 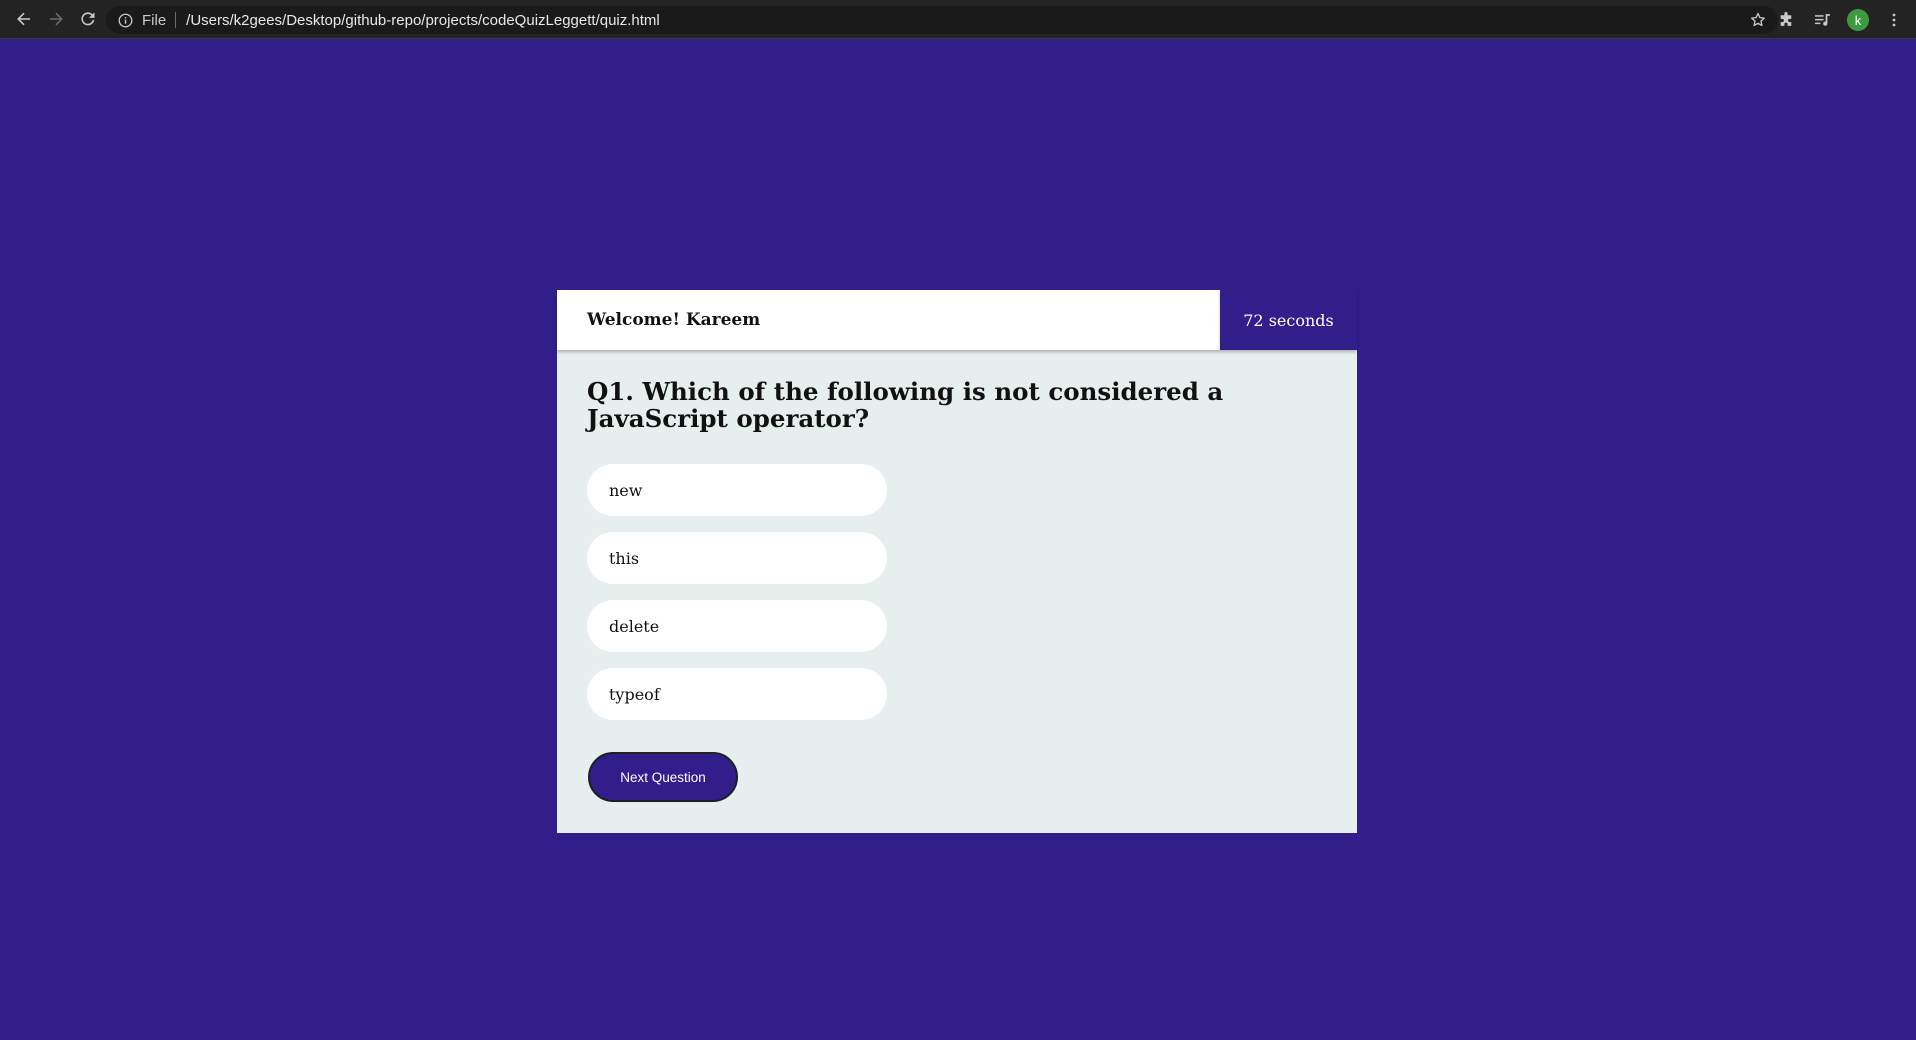 I want to click on answer-option: typeof, so click(x=737, y=694).